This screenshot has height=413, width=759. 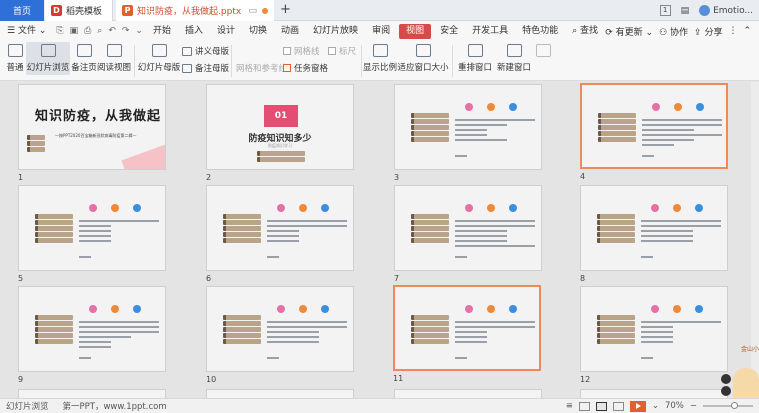 What do you see at coordinates (693, 406) in the screenshot?
I see `zoom-out-icon: −` at bounding box center [693, 406].